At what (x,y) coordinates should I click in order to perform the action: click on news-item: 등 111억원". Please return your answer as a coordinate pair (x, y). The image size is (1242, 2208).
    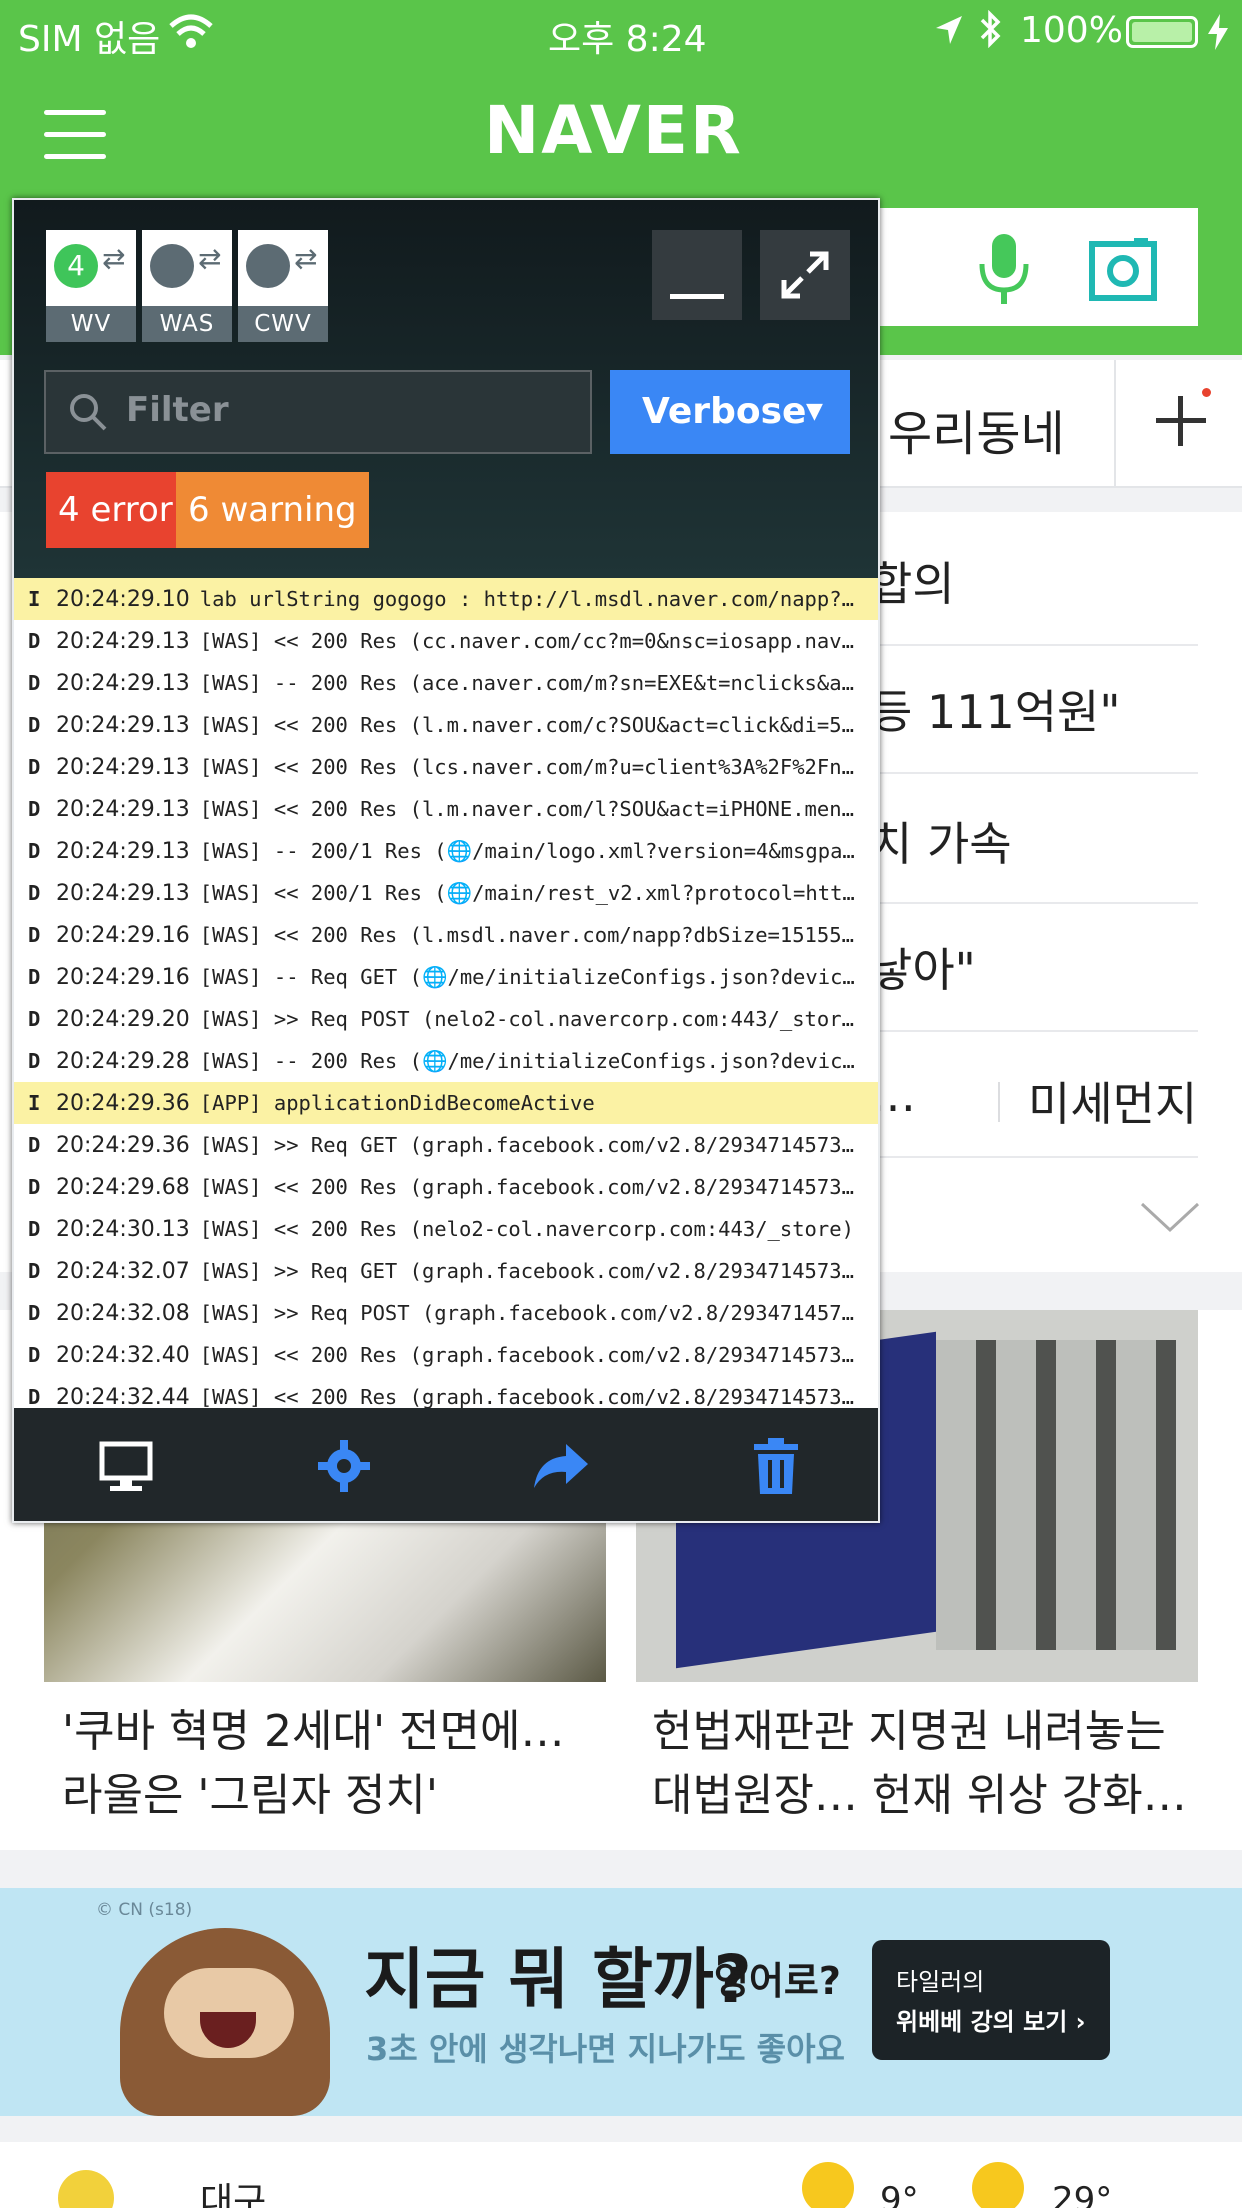
    Looking at the image, I should click on (995, 709).